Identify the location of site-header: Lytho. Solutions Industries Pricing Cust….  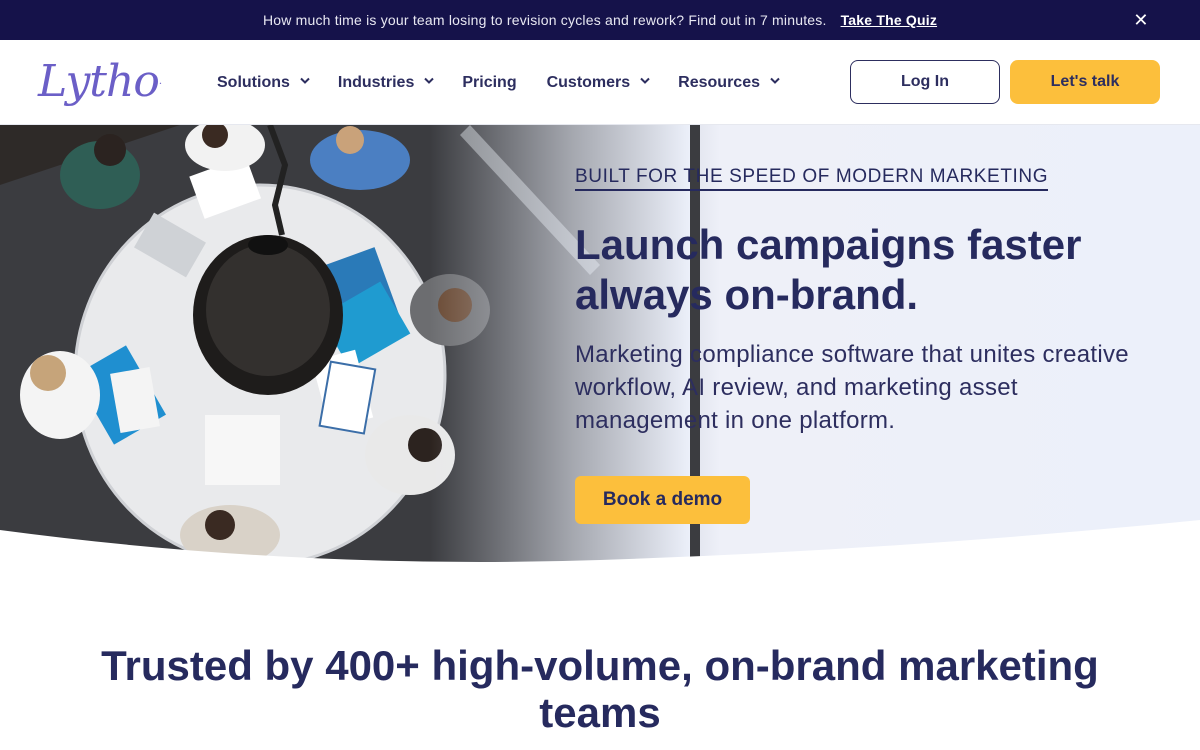
(600, 82).